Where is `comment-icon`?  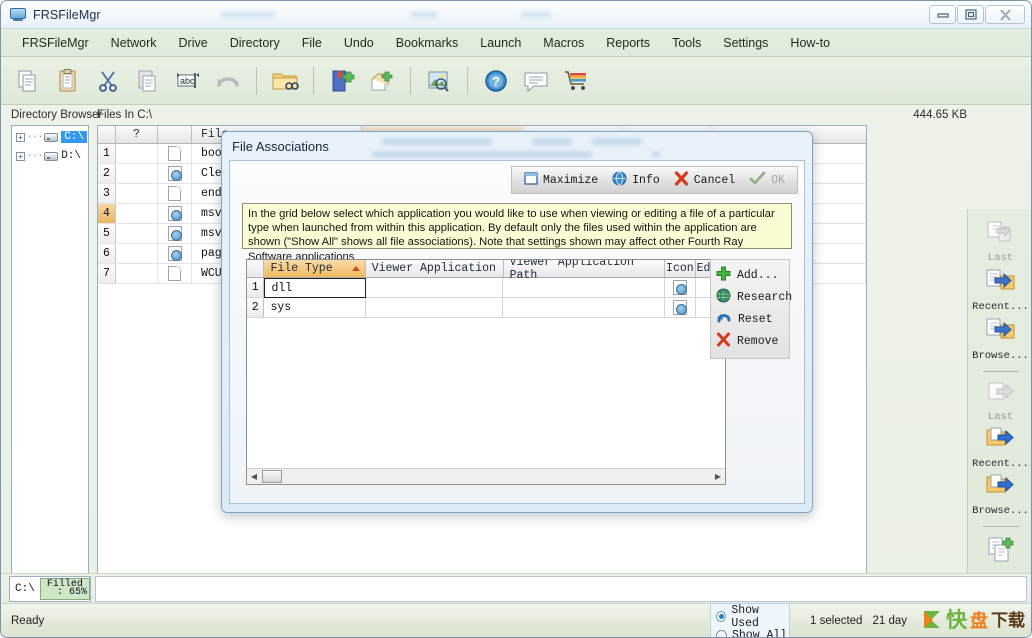
comment-icon is located at coordinates (536, 81).